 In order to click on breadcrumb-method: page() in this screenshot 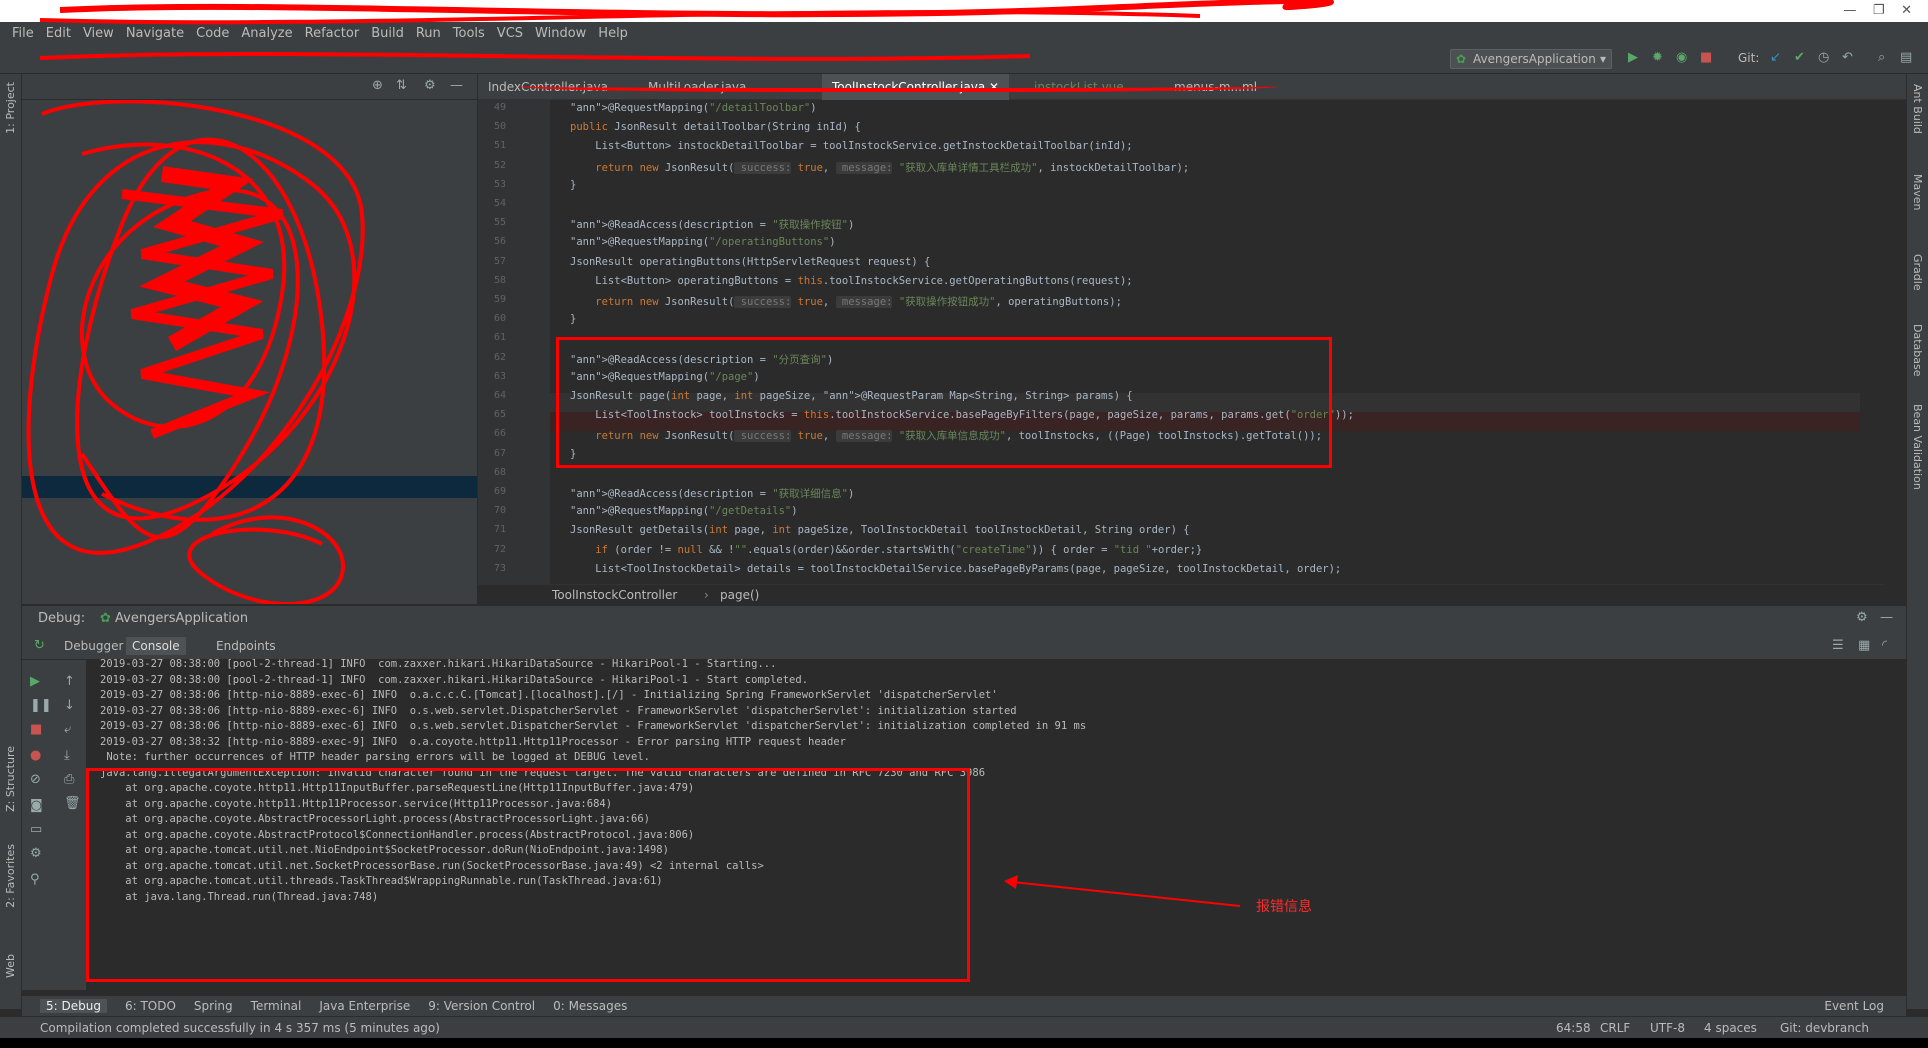, I will do `click(739, 595)`.